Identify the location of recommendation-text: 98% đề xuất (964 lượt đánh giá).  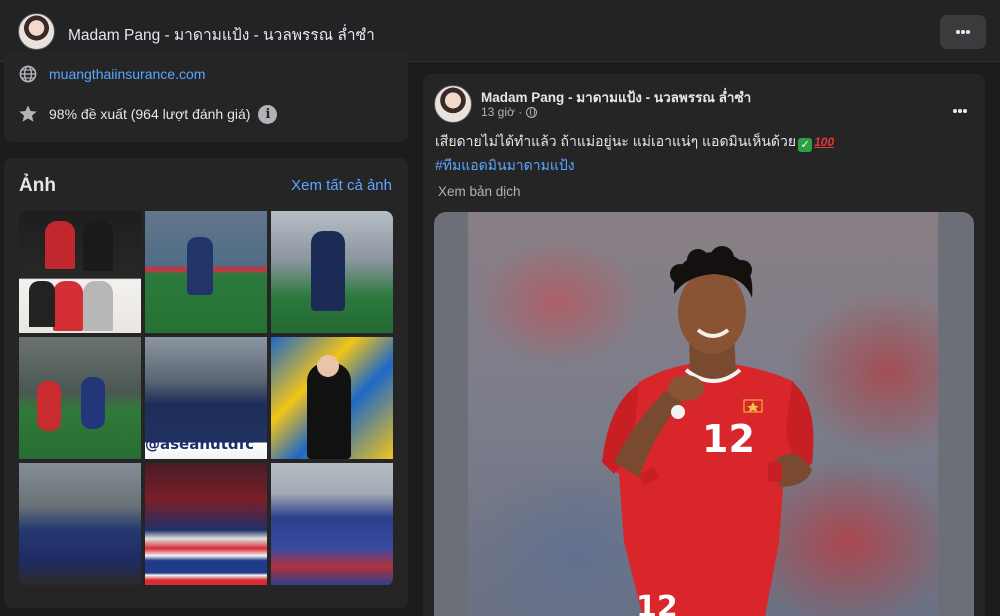
(150, 114).